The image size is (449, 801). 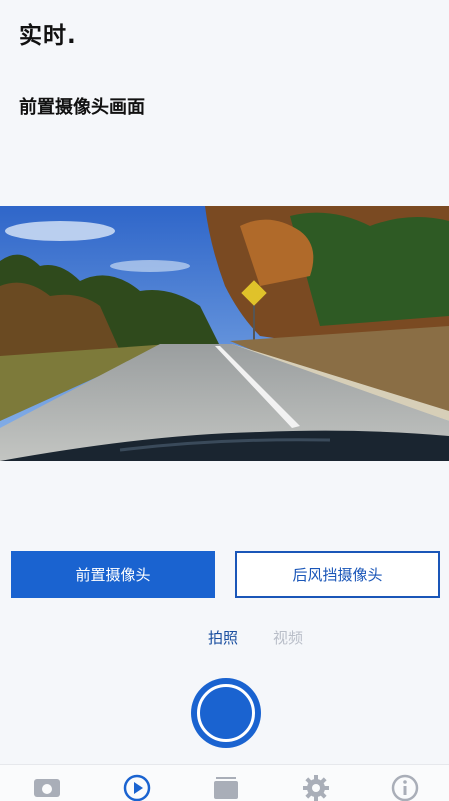 What do you see at coordinates (288, 637) in the screenshot?
I see `video-mode-tab: 视频` at bounding box center [288, 637].